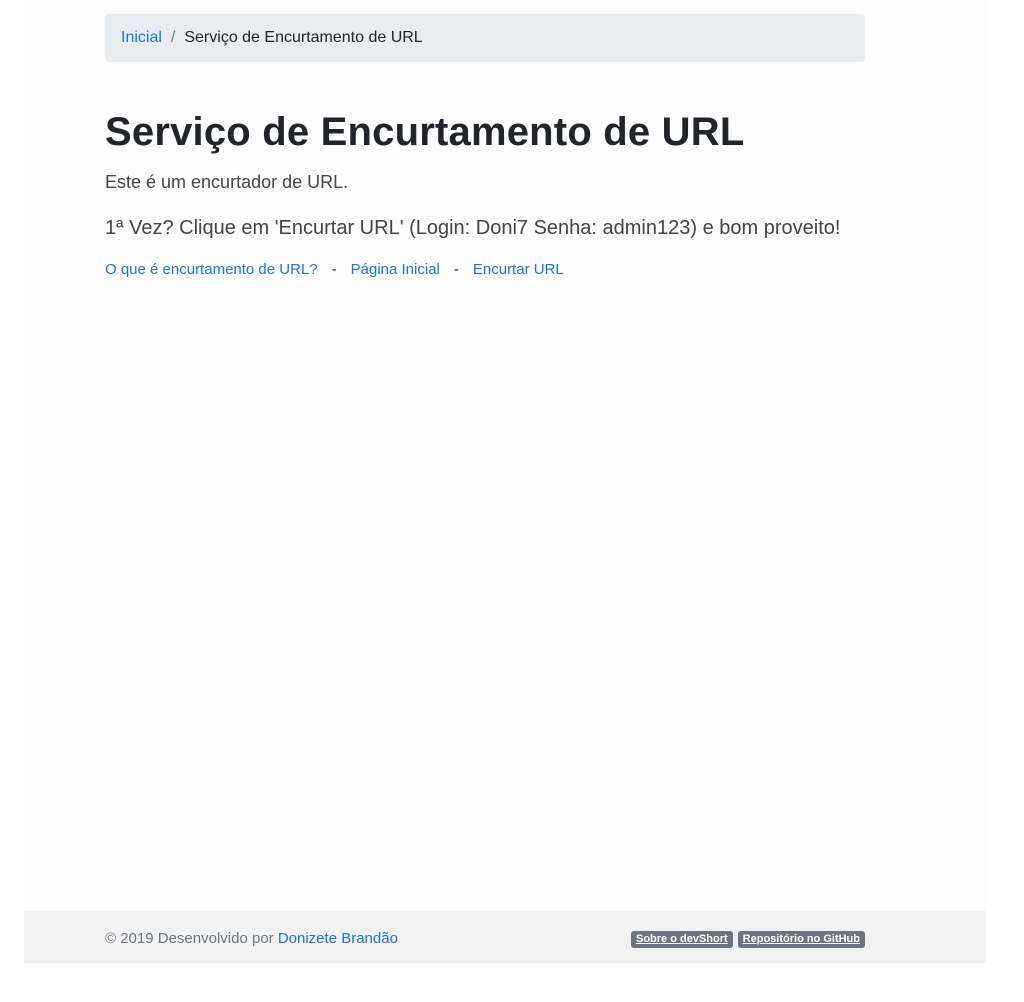 The width and height of the screenshot is (1024, 1002). What do you see at coordinates (395, 269) in the screenshot?
I see `home-link: Página Inicial` at bounding box center [395, 269].